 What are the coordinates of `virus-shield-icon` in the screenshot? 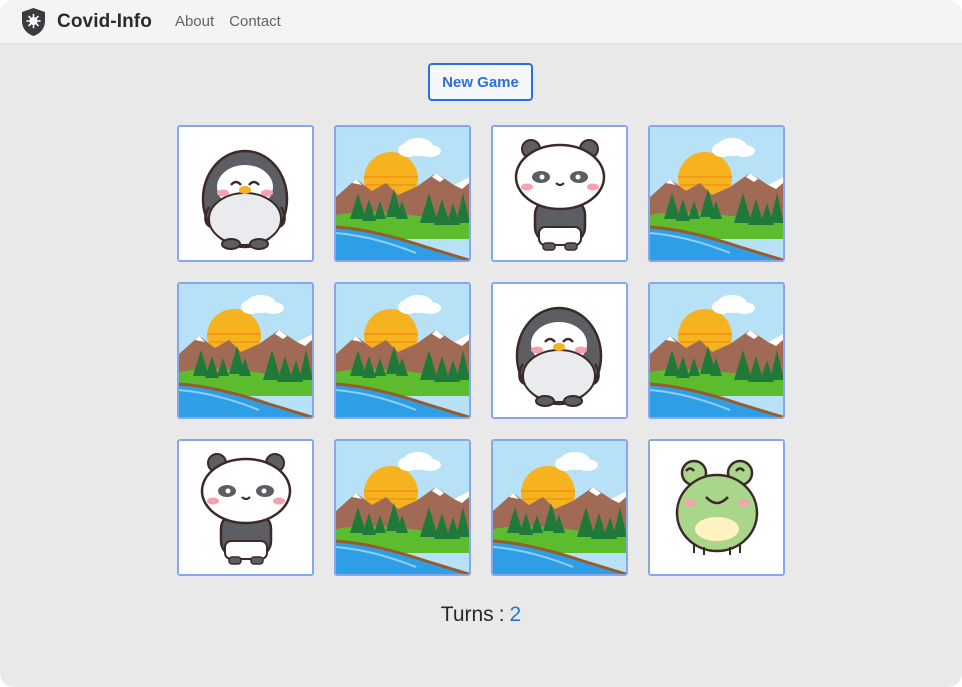 It's located at (33, 21).